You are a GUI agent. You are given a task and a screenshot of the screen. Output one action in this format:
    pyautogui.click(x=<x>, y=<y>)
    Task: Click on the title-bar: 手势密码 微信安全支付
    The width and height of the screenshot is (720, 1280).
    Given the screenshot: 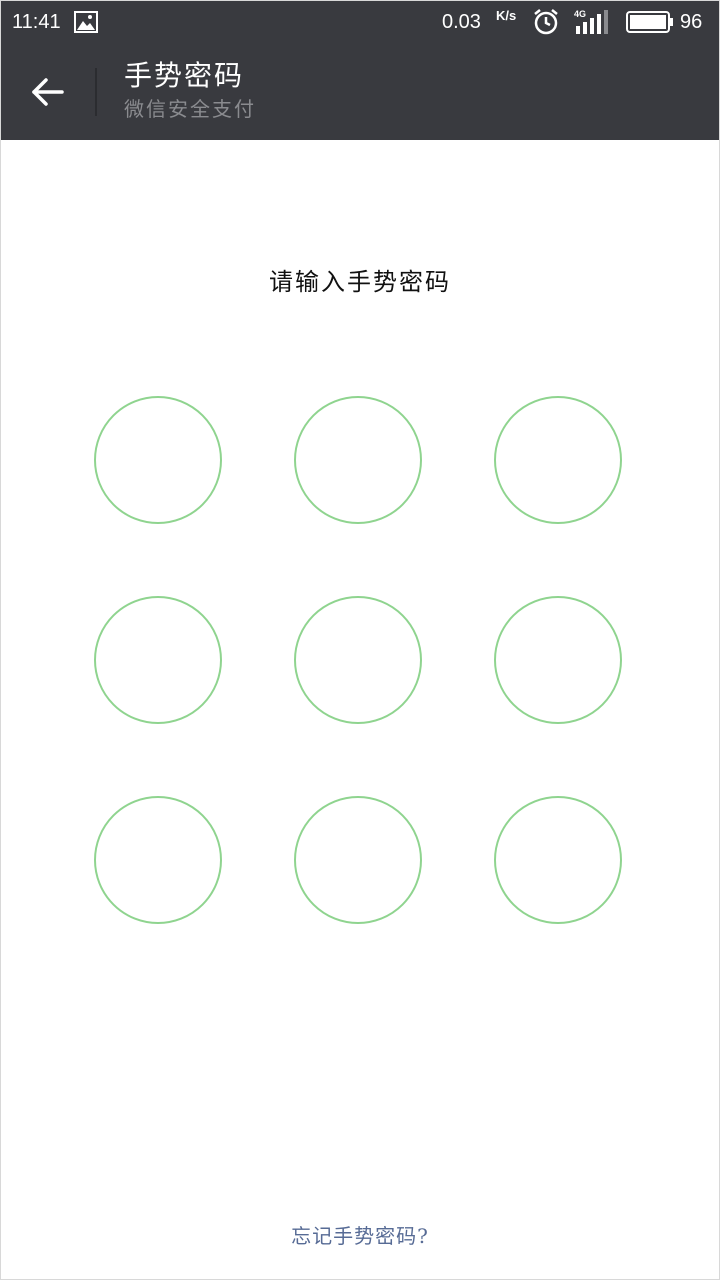 What is the action you would take?
    pyautogui.click(x=360, y=92)
    